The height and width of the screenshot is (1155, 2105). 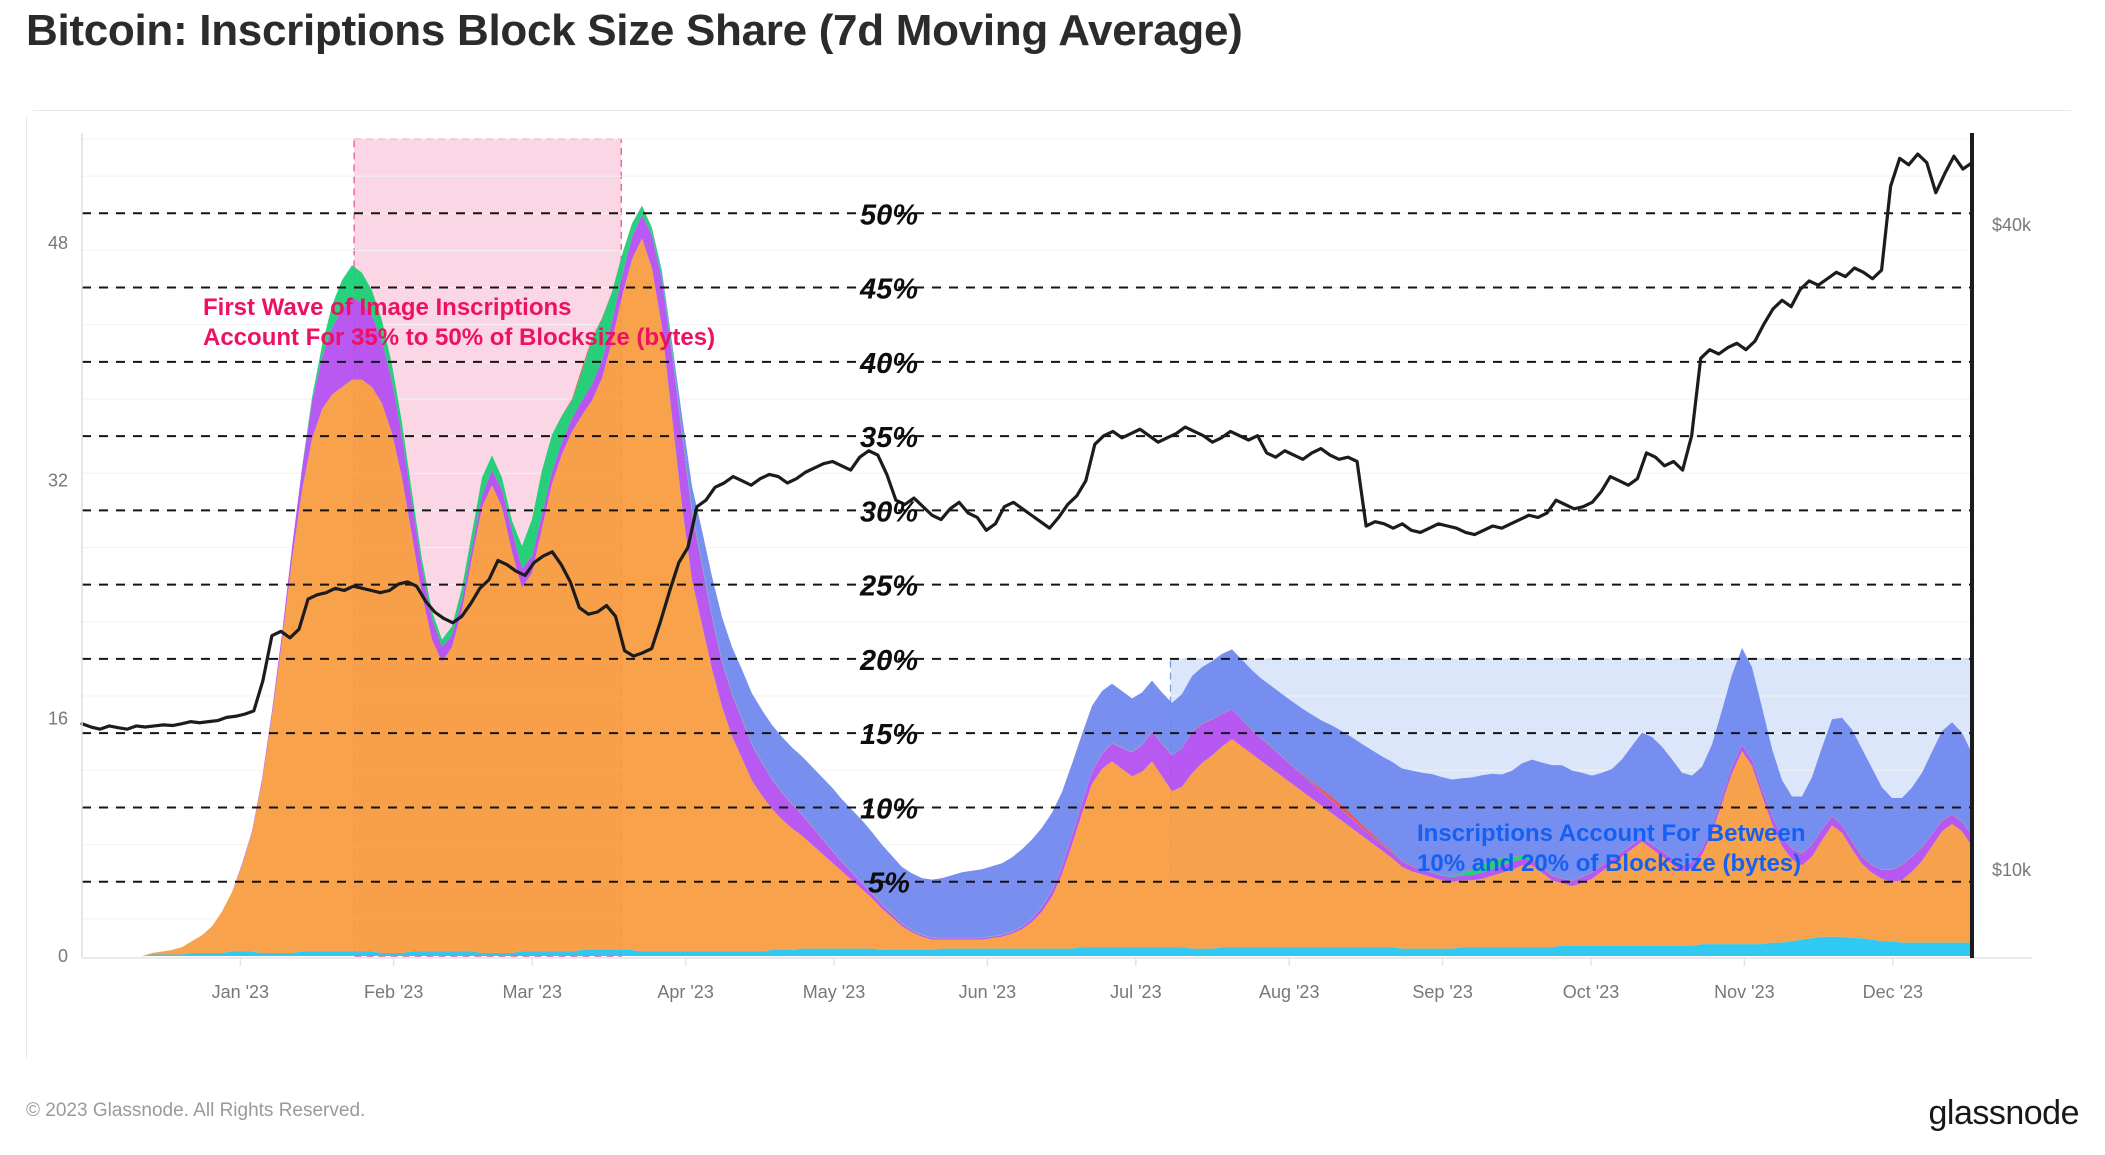 I want to click on y-left-tick-0: 0, so click(x=63, y=956).